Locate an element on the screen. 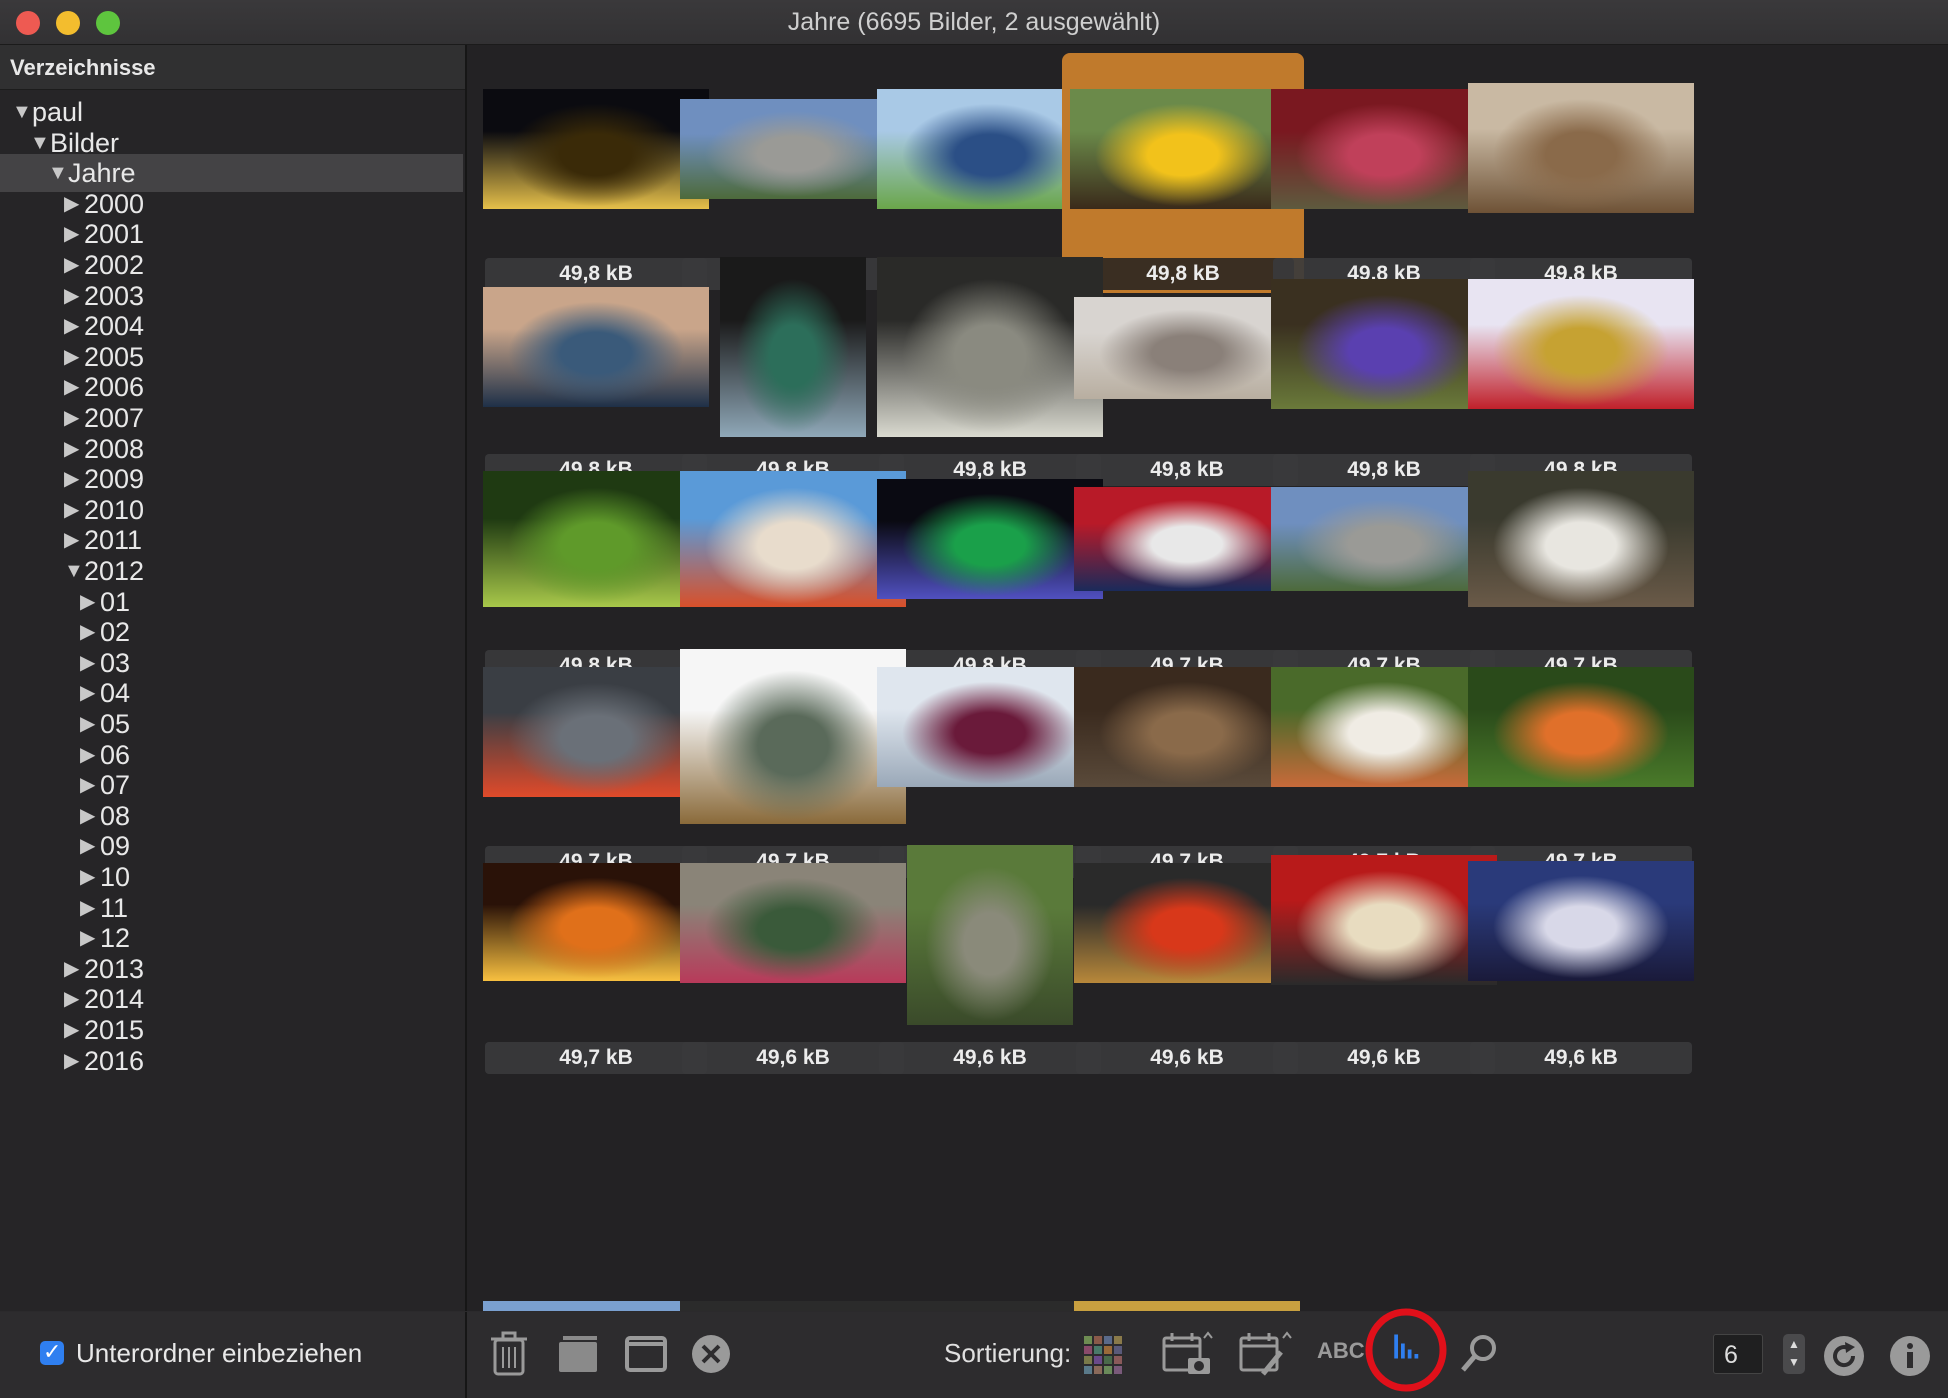 The height and width of the screenshot is (1398, 1948). window-title: Jahre (6695 Bilder, 2 ausgewählt) is located at coordinates (974, 22).